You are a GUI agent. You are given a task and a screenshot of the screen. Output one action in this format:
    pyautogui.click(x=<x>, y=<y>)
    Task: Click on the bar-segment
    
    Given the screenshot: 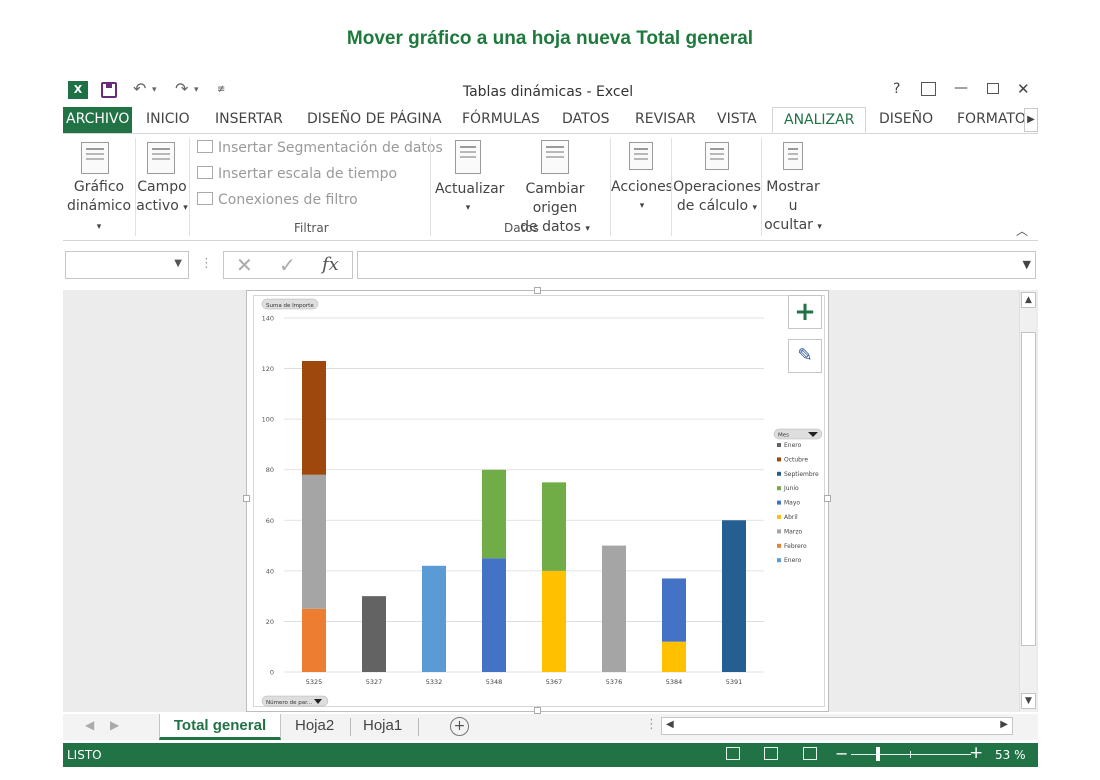 What is the action you would take?
    pyautogui.click(x=314, y=541)
    